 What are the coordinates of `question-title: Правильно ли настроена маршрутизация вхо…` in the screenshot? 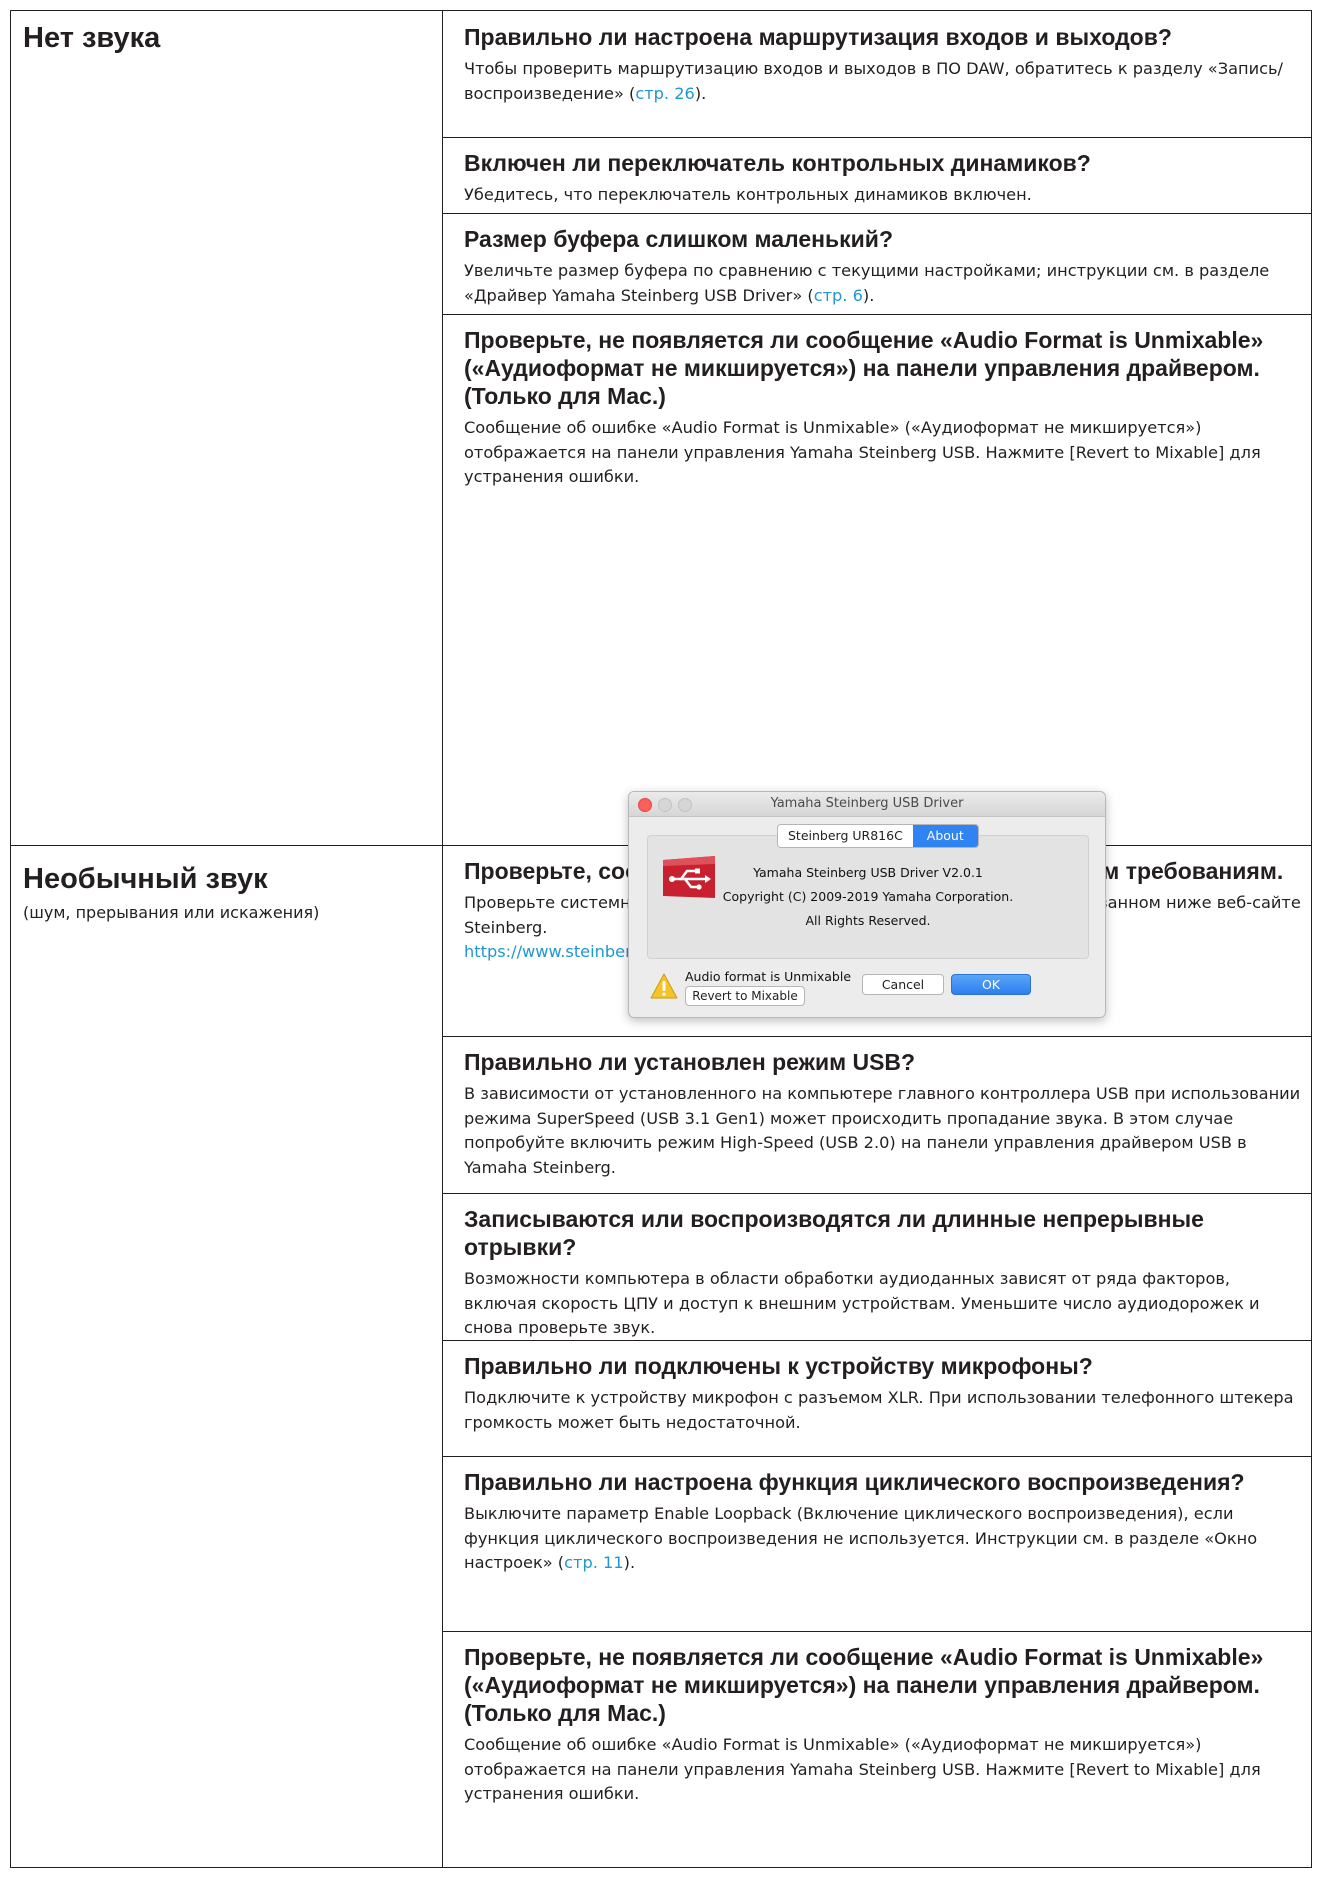 It's located at (818, 37).